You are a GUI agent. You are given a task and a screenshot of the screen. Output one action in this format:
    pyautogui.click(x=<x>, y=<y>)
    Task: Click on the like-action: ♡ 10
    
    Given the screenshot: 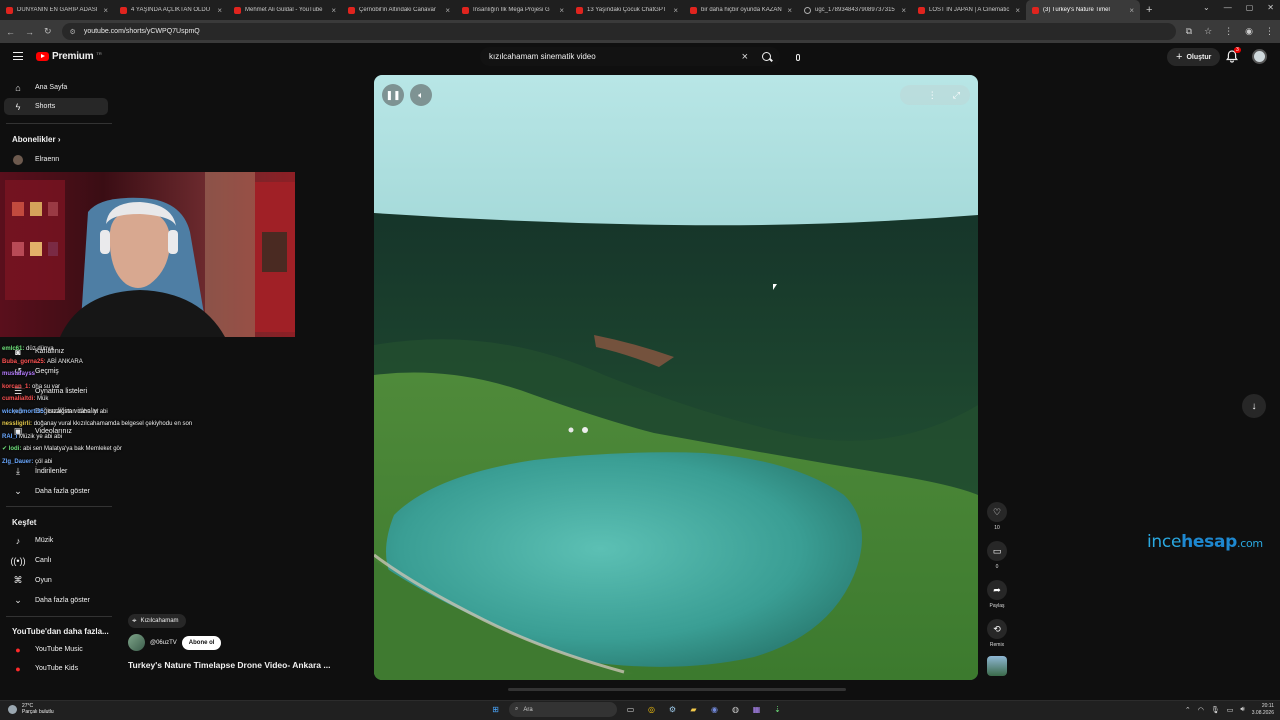 What is the action you would take?
    pyautogui.click(x=997, y=516)
    